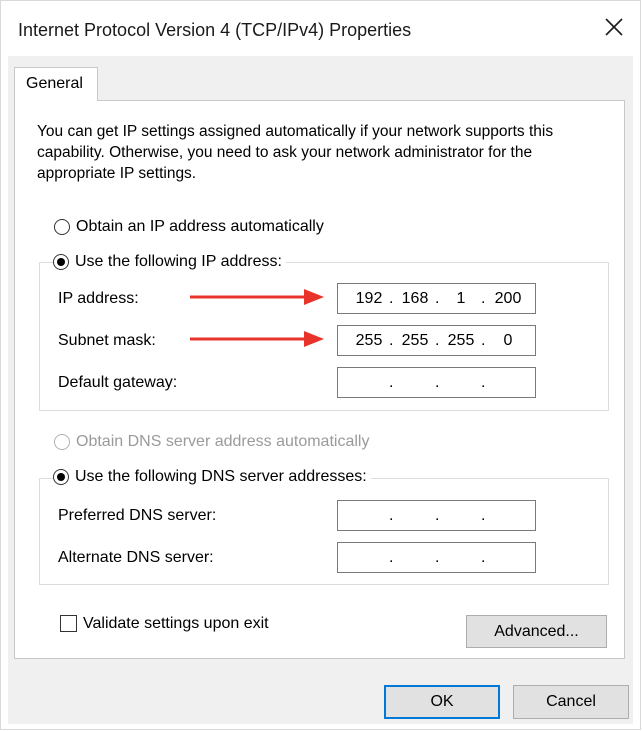 The image size is (642, 731). What do you see at coordinates (61, 477) in the screenshot?
I see `use-following-dns-radio` at bounding box center [61, 477].